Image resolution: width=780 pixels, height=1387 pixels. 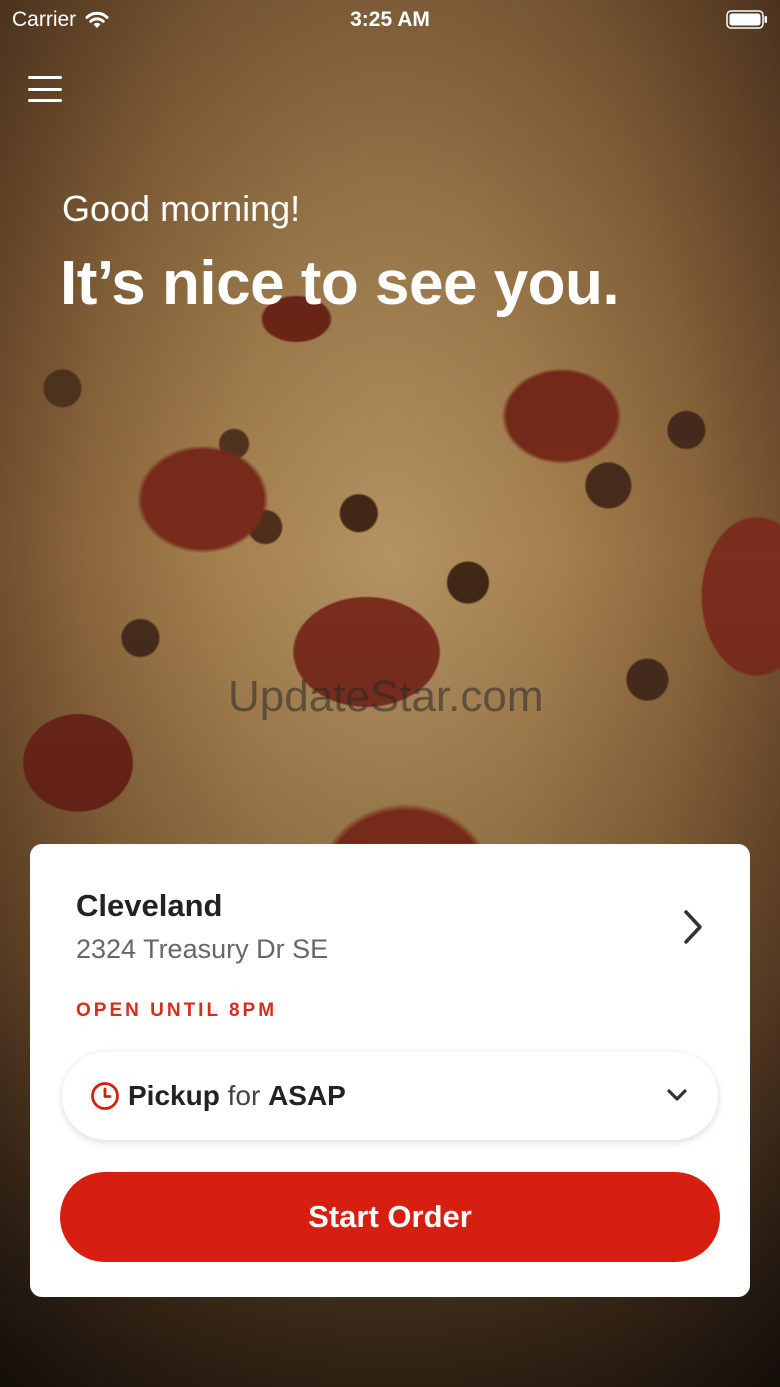 I want to click on status-bar: Carrier 3:25 AM, so click(x=390, y=20).